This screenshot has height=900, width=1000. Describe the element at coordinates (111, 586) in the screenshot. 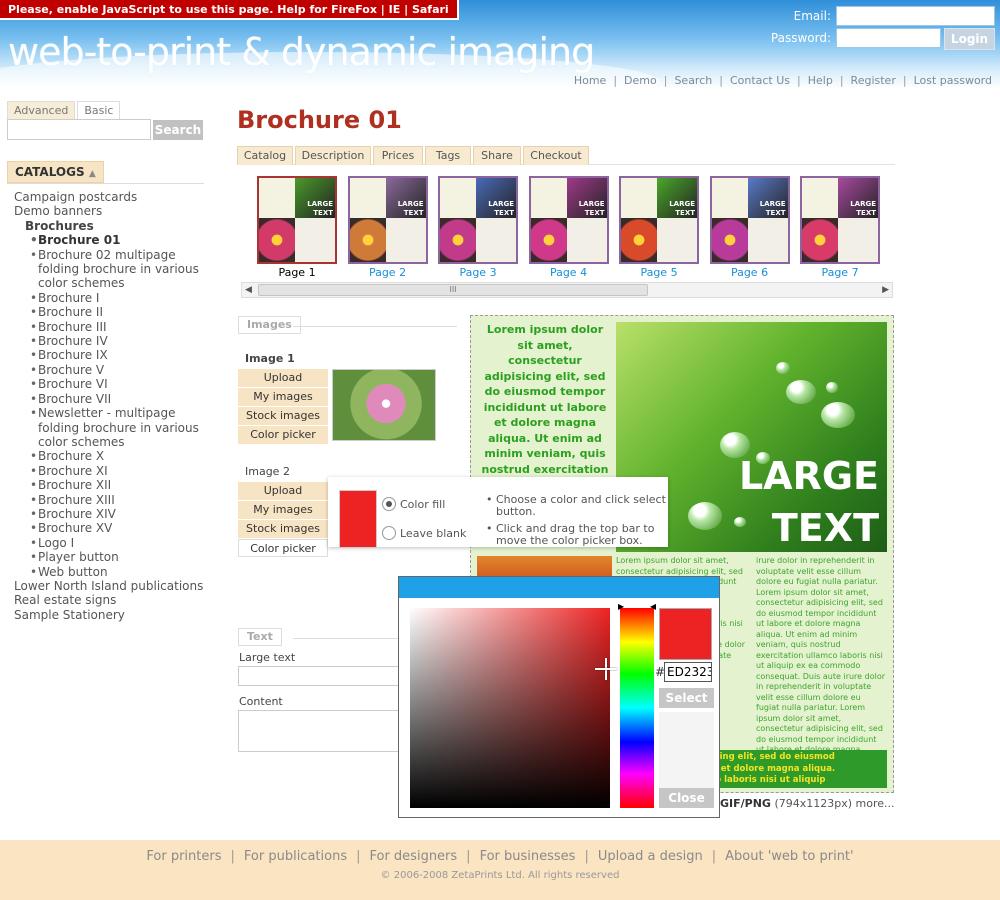

I see `catalog-item-lower-north-island-publications: Lower North Island publications` at that location.